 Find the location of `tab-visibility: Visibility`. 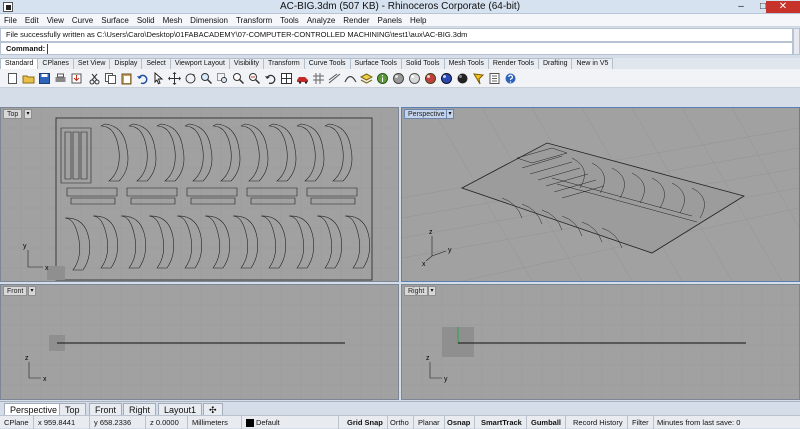

tab-visibility: Visibility is located at coordinates (246, 63).